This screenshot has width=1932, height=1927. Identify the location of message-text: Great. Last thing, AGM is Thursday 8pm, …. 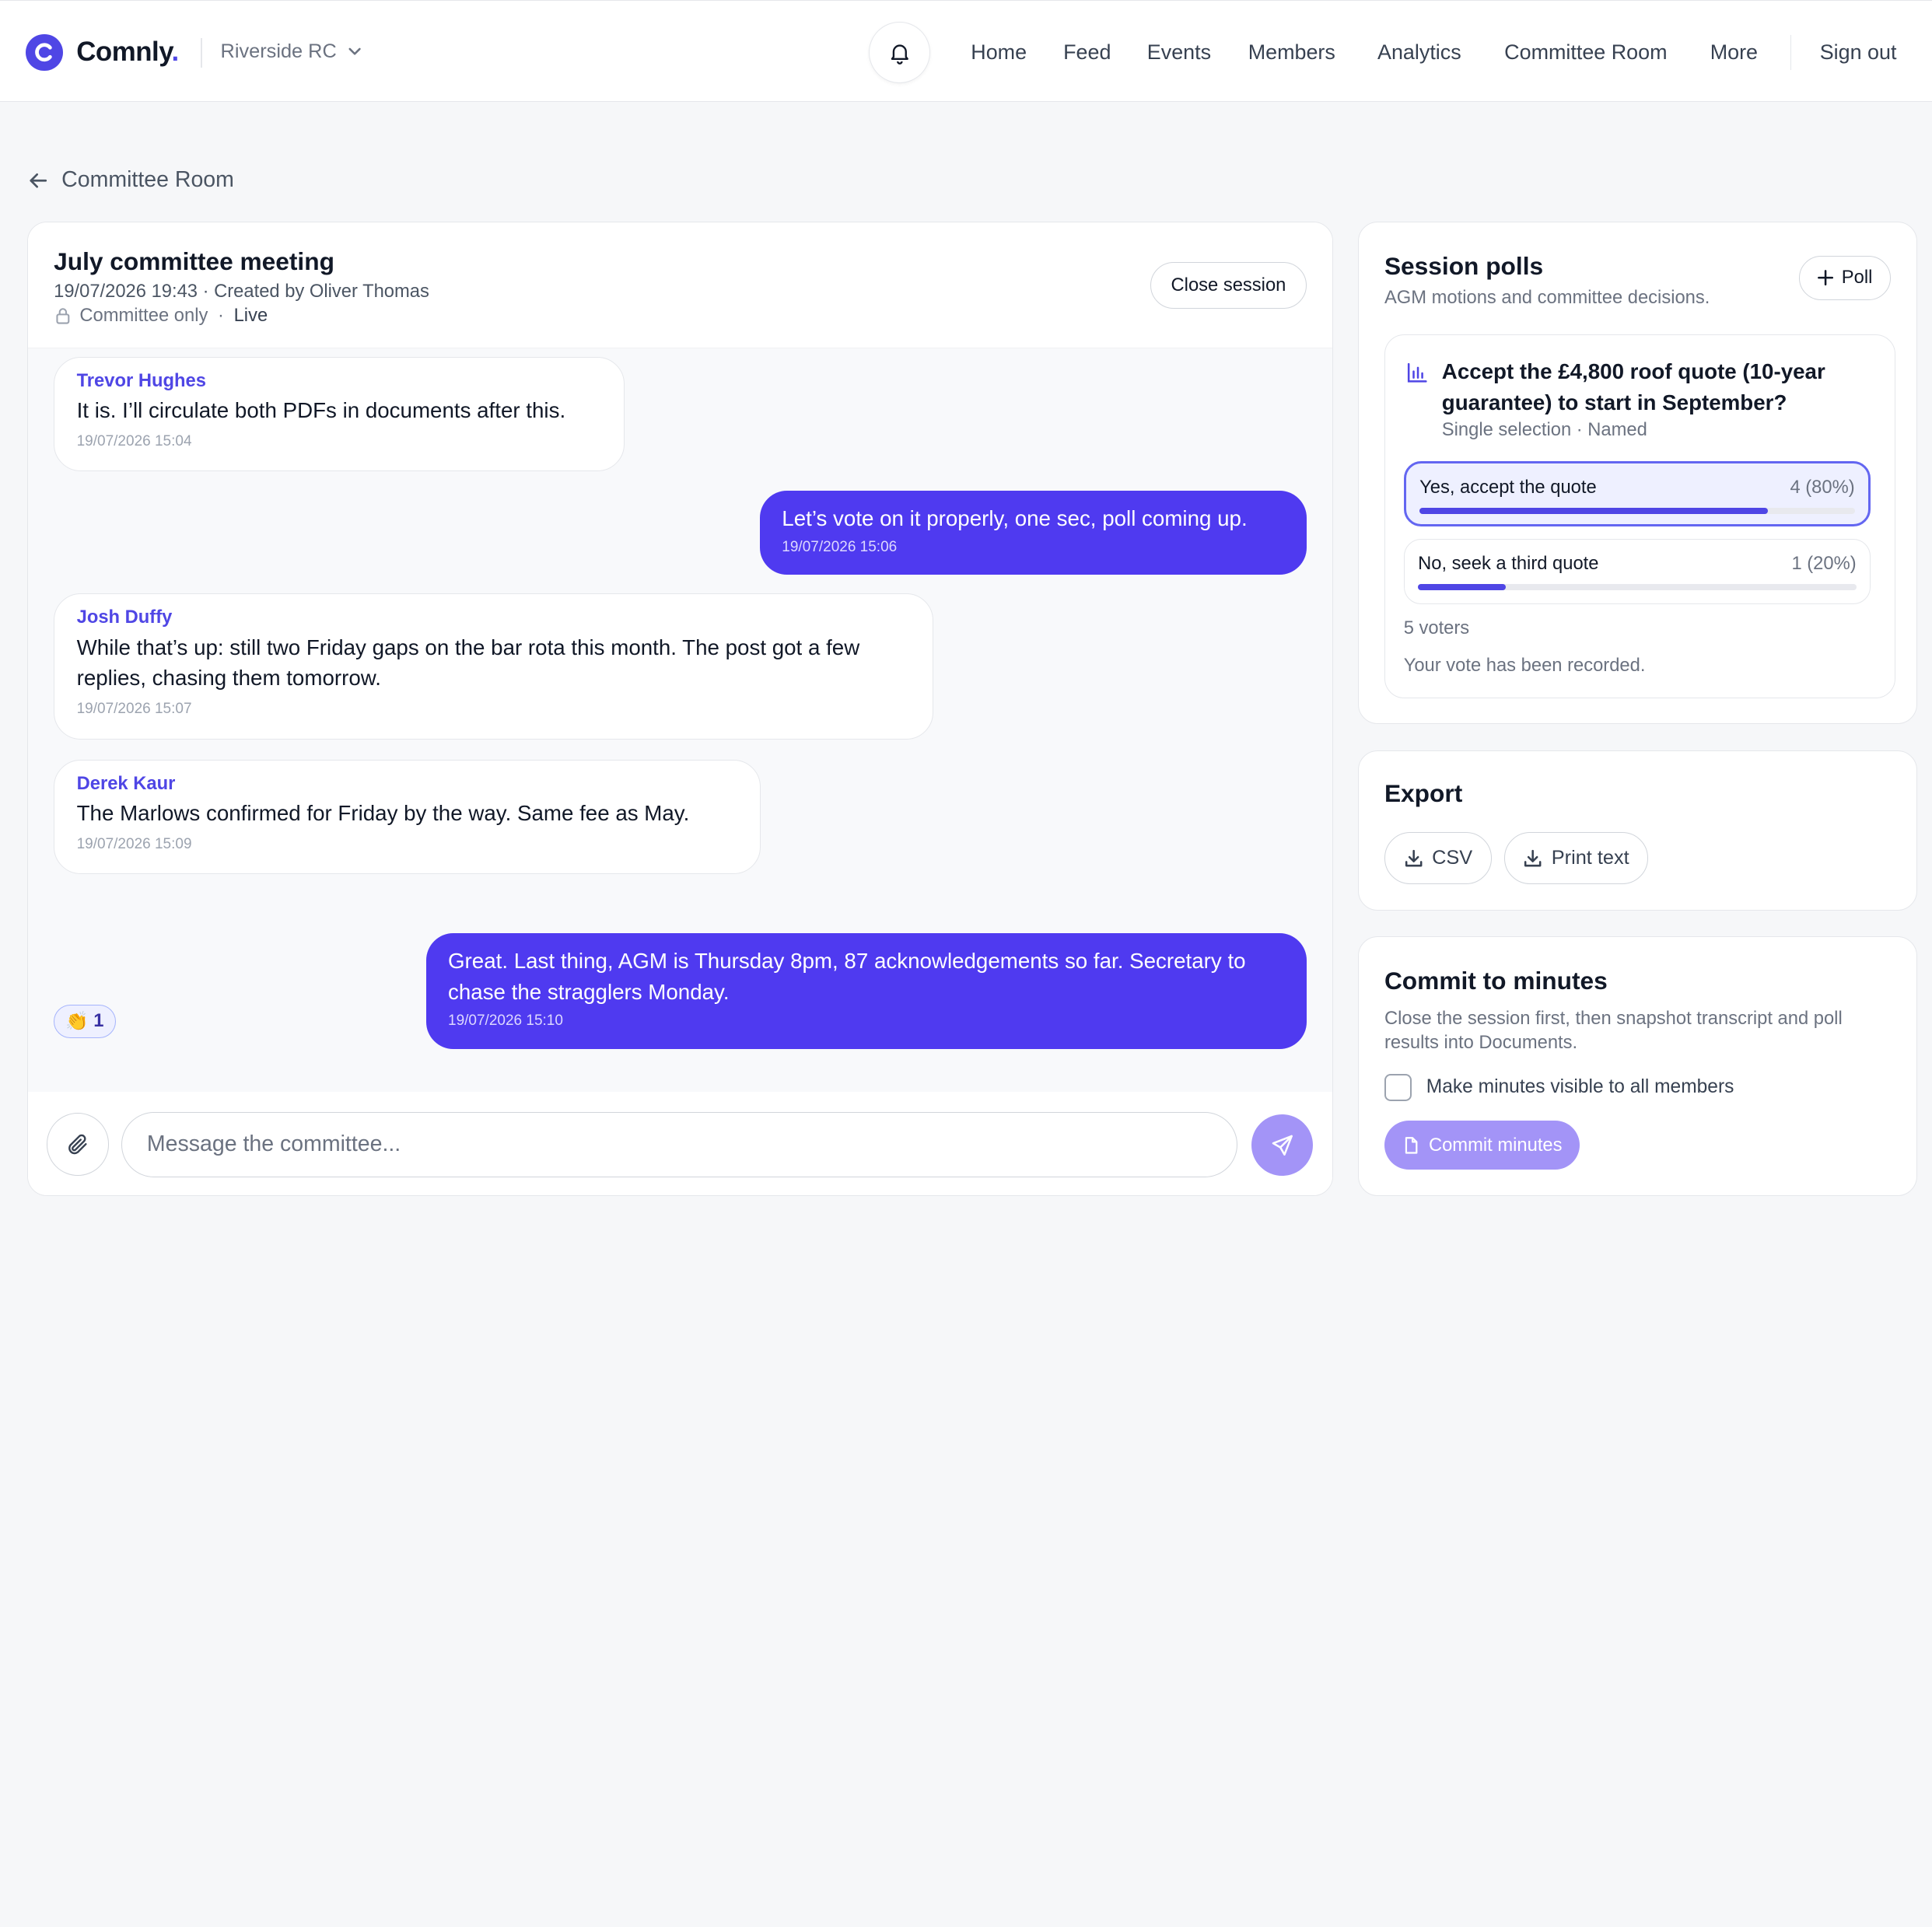
(847, 976).